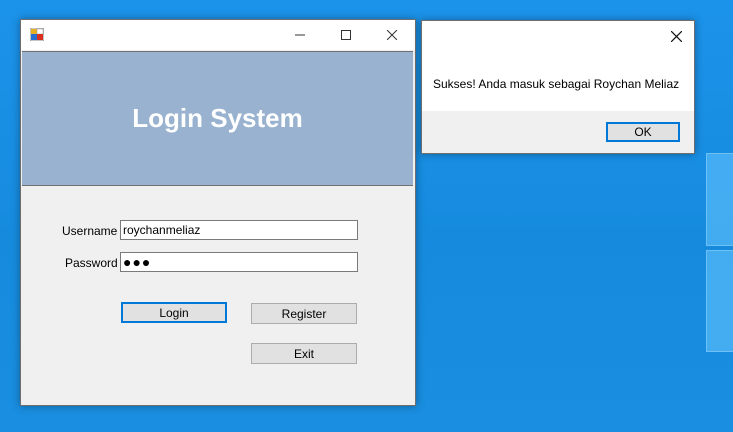 This screenshot has width=733, height=432. I want to click on maximize-icon, so click(346, 35).